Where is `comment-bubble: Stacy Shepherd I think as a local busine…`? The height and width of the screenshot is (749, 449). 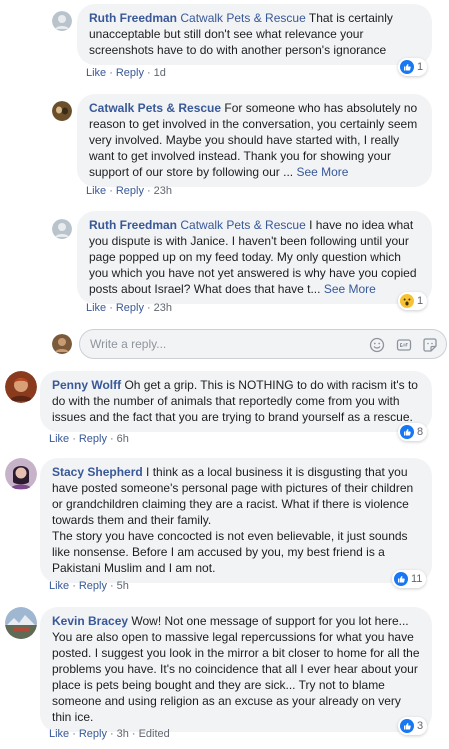 comment-bubble: Stacy Shepherd I think as a local busine… is located at coordinates (236, 520).